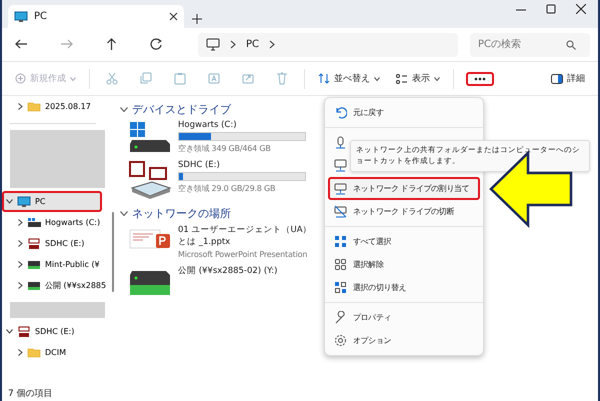 Image resolution: width=600 pixels, height=401 pixels. What do you see at coordinates (181, 109) in the screenshot?
I see `section-title: デバイスとドライブ` at bounding box center [181, 109].